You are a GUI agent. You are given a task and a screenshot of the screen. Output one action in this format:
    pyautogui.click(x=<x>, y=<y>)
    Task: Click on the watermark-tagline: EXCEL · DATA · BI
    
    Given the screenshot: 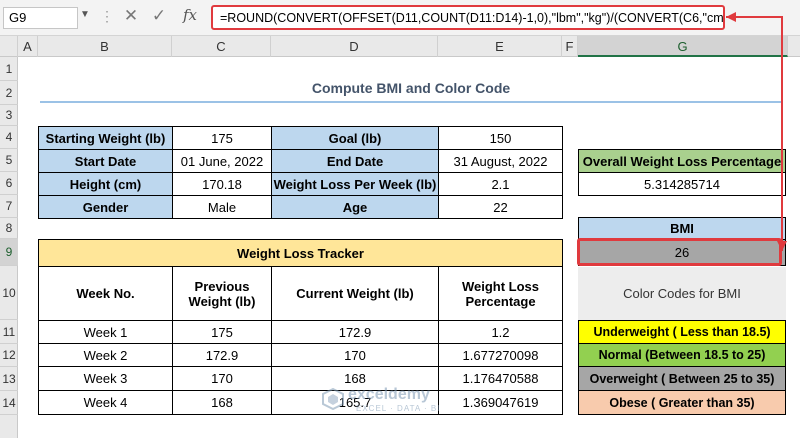 What is the action you would take?
    pyautogui.click(x=398, y=408)
    